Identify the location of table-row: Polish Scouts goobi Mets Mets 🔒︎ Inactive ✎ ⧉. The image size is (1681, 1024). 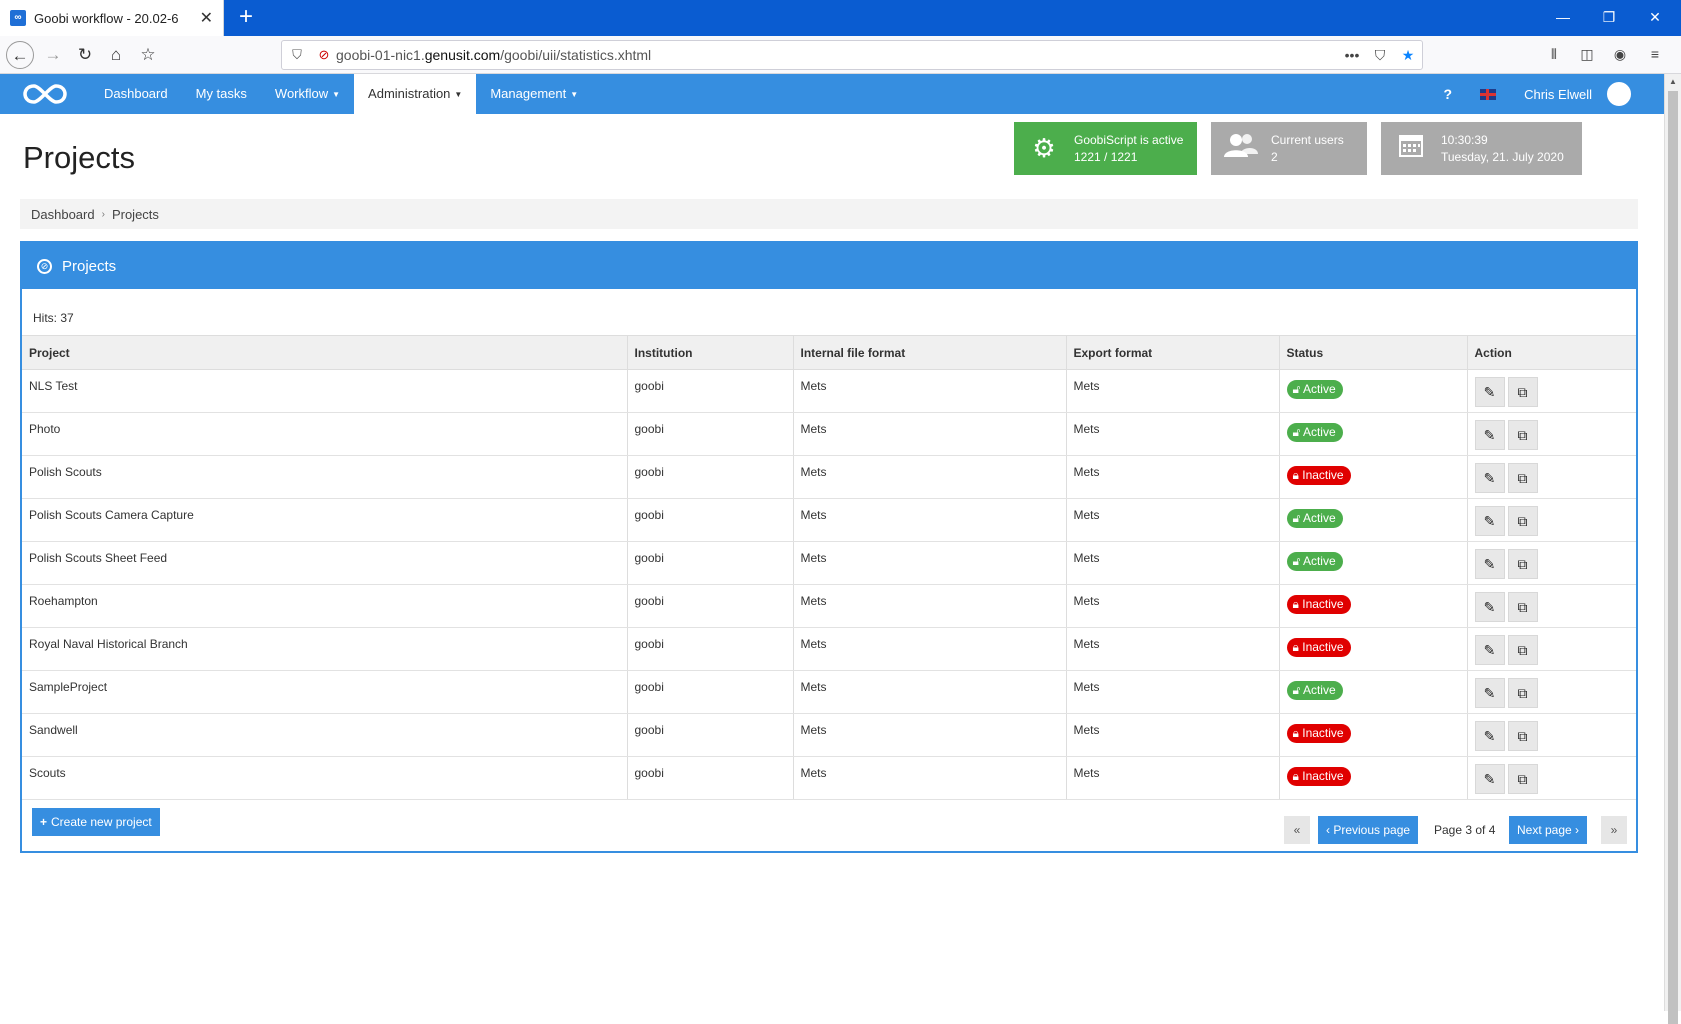
(829, 477).